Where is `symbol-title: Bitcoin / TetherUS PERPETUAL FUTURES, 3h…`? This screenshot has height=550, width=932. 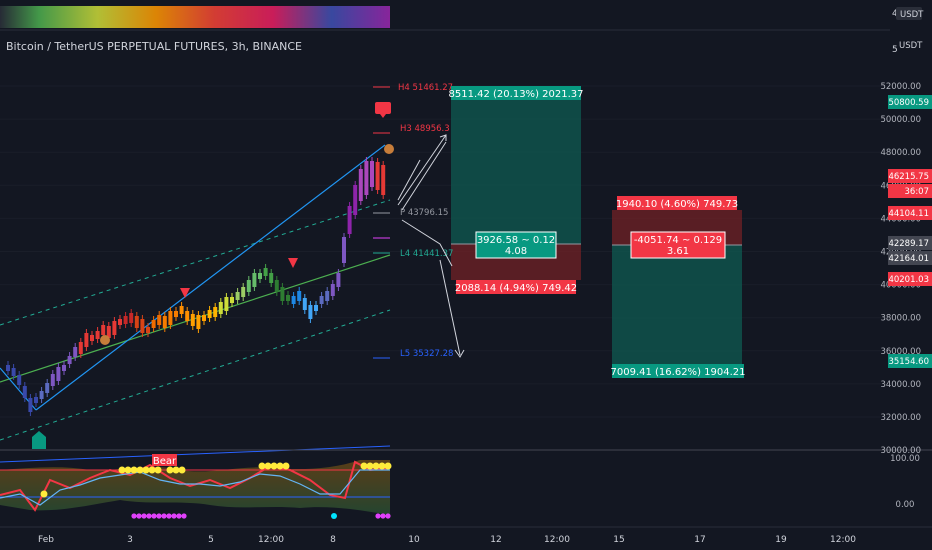
symbol-title: Bitcoin / TetherUS PERPETUAL FUTURES, 3h… is located at coordinates (154, 46).